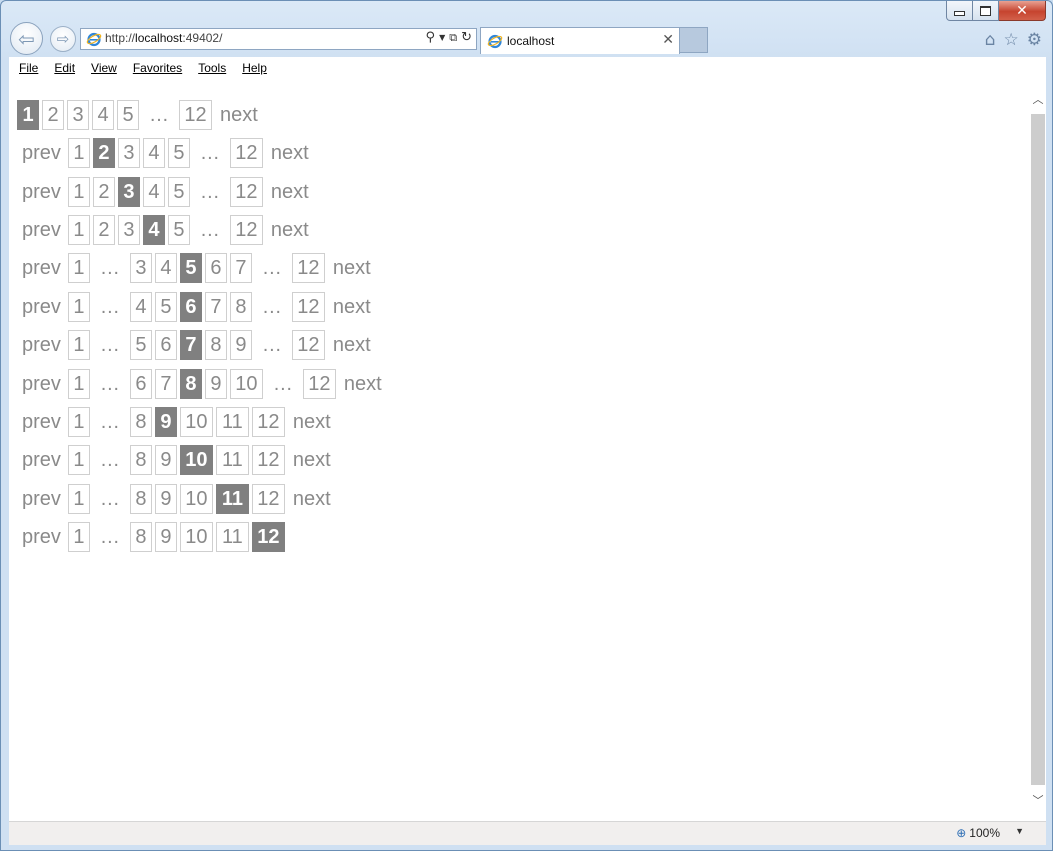 This screenshot has height=851, width=1053. What do you see at coordinates (278, 39) in the screenshot?
I see `address-bar: http://localhost:49402/ ⚲ ▼ ⧉ ↻` at bounding box center [278, 39].